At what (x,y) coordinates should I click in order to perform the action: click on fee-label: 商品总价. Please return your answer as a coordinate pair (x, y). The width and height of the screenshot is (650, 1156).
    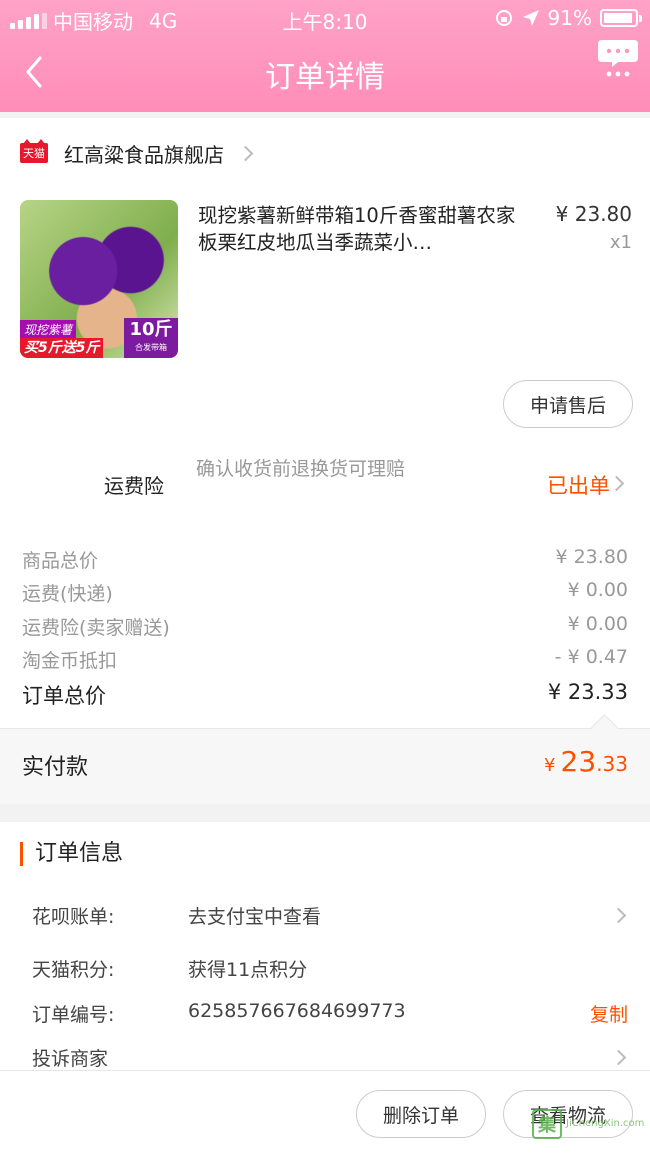
    Looking at the image, I should click on (60, 561).